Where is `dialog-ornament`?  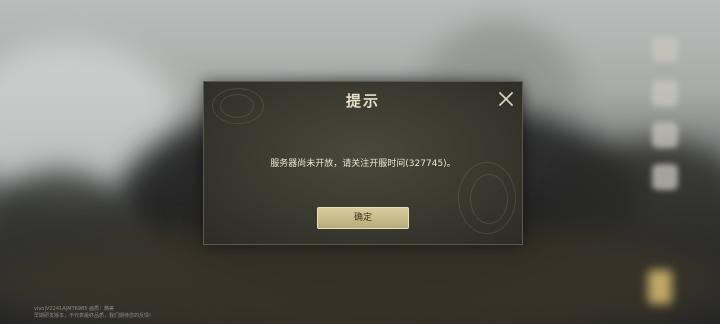
dialog-ornament is located at coordinates (489, 199).